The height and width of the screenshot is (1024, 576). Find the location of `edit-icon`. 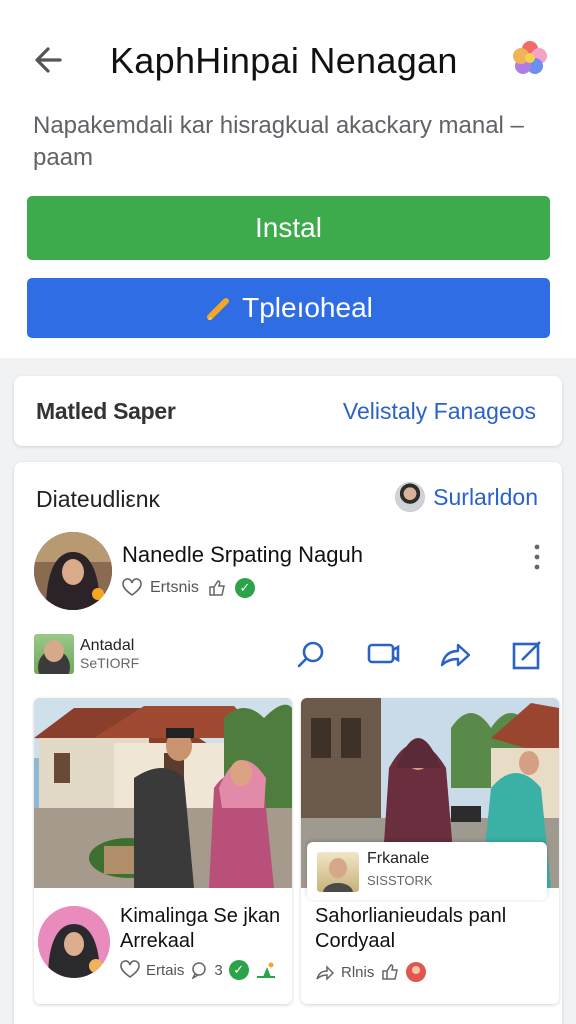

edit-icon is located at coordinates (527, 655).